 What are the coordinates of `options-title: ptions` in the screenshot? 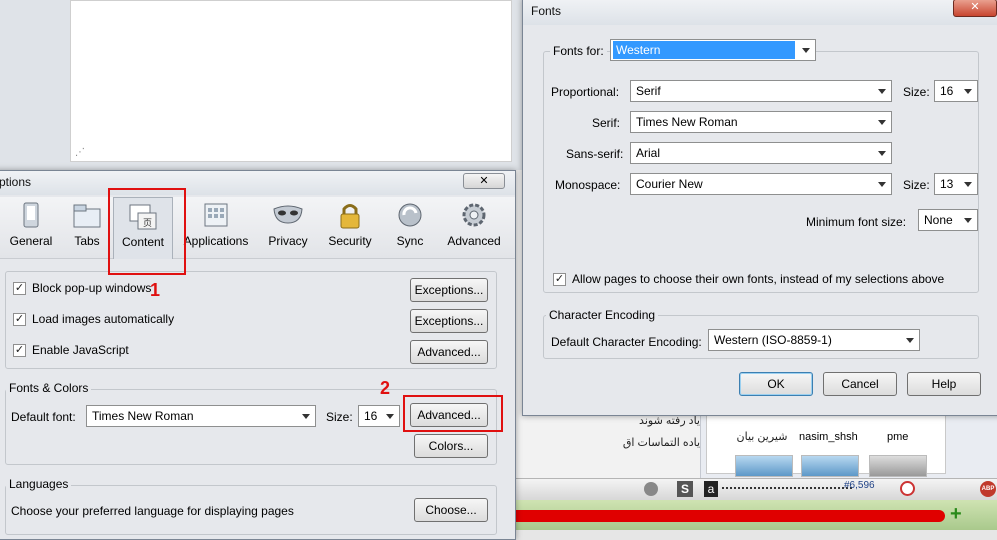 It's located at (16, 182).